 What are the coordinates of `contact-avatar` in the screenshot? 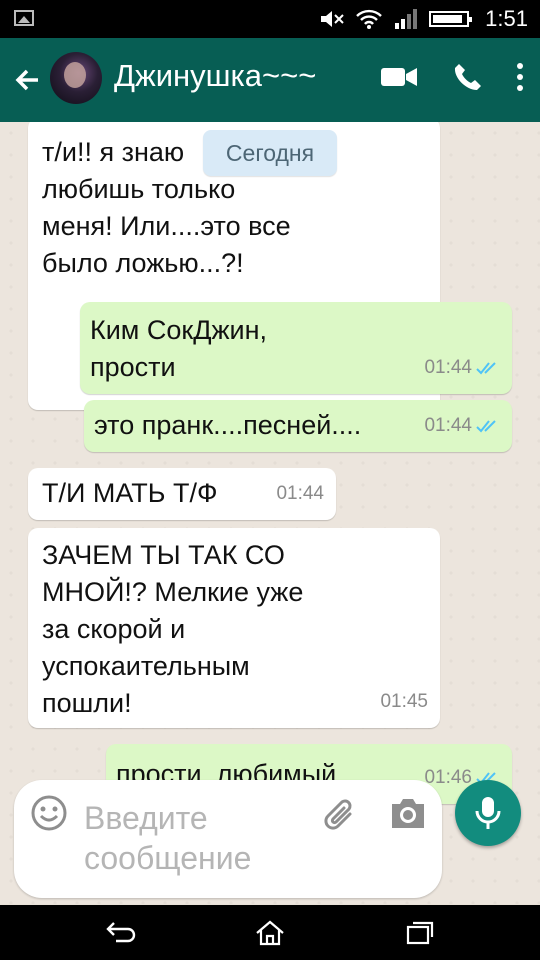 It's located at (76, 78).